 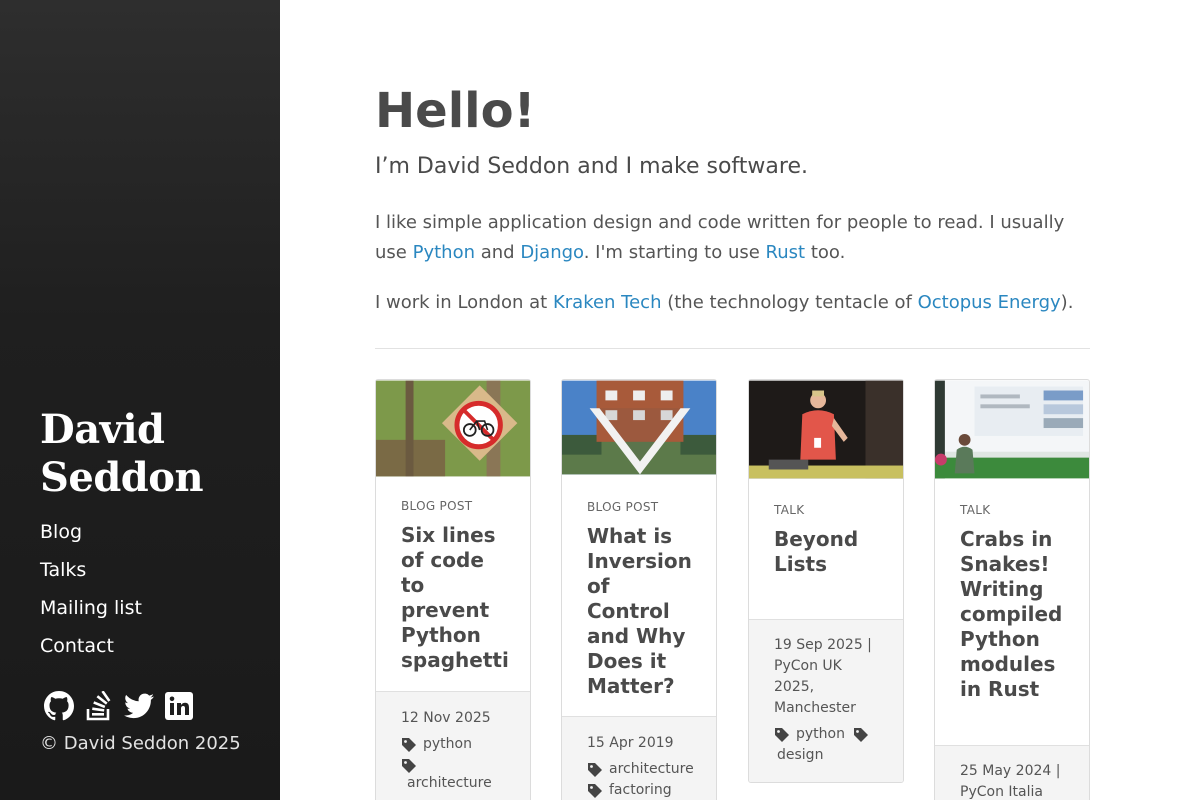 I want to click on tagline: I’m David Seddon and I make software., so click(x=591, y=166).